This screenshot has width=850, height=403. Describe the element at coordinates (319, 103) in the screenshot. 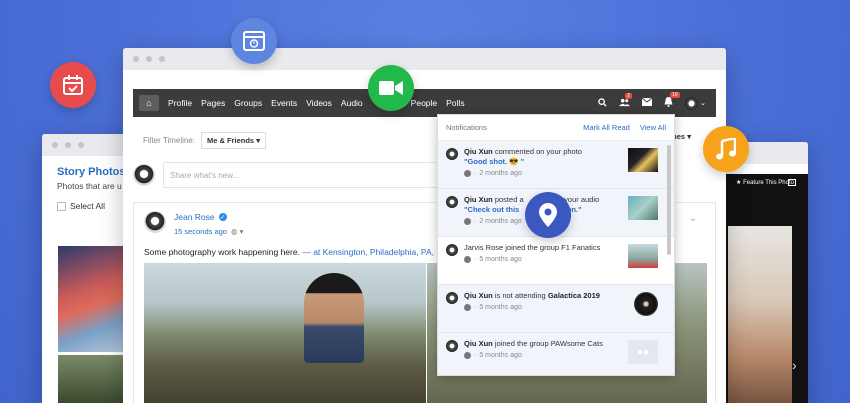

I see `nav-item-videos: Videos` at that location.